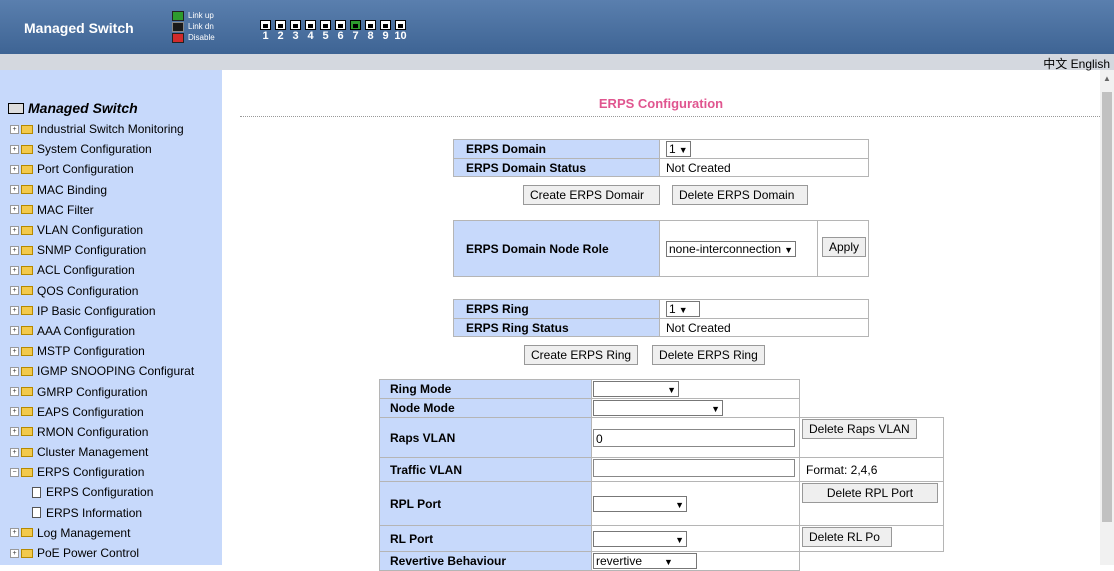  What do you see at coordinates (731, 248) in the screenshot?
I see `node-role-select: none-interconnection ▼` at bounding box center [731, 248].